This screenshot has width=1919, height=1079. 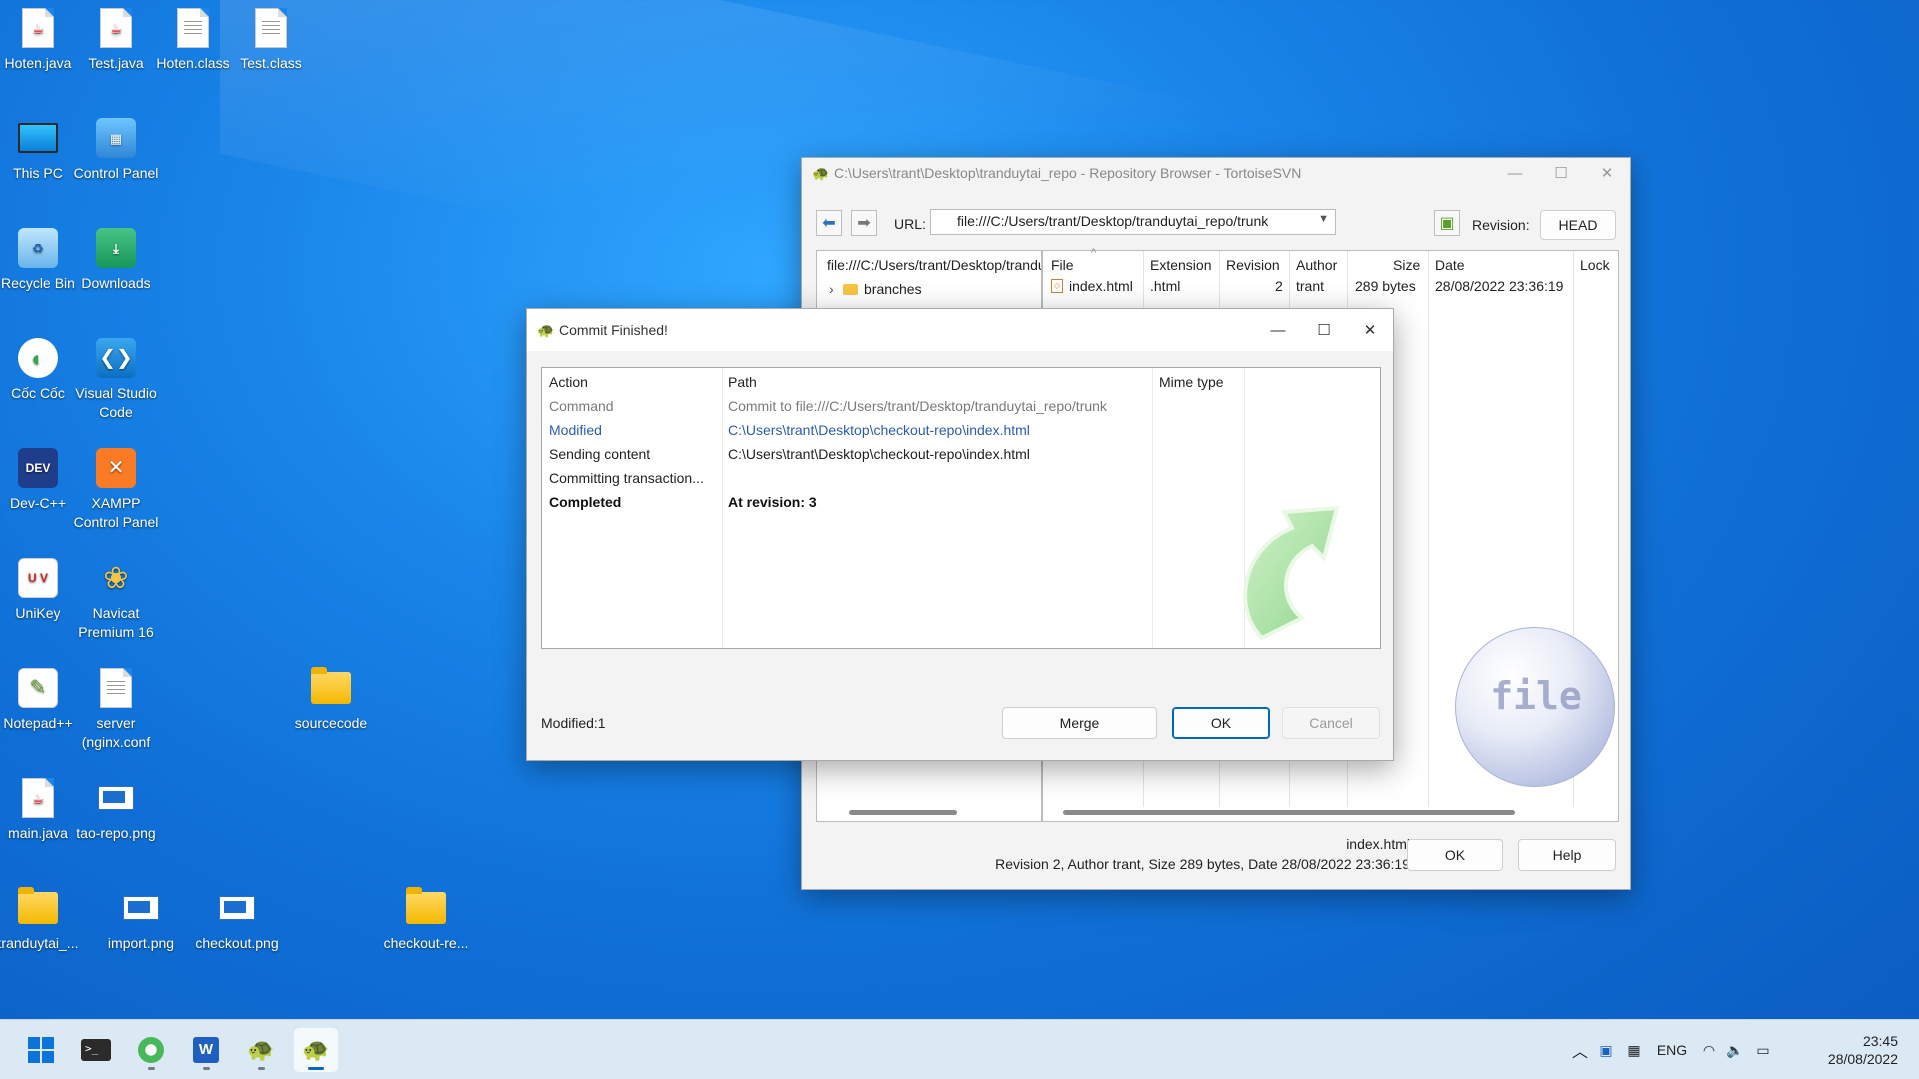 What do you see at coordinates (271, 63) in the screenshot?
I see `desktop-icon-label: Test.class` at bounding box center [271, 63].